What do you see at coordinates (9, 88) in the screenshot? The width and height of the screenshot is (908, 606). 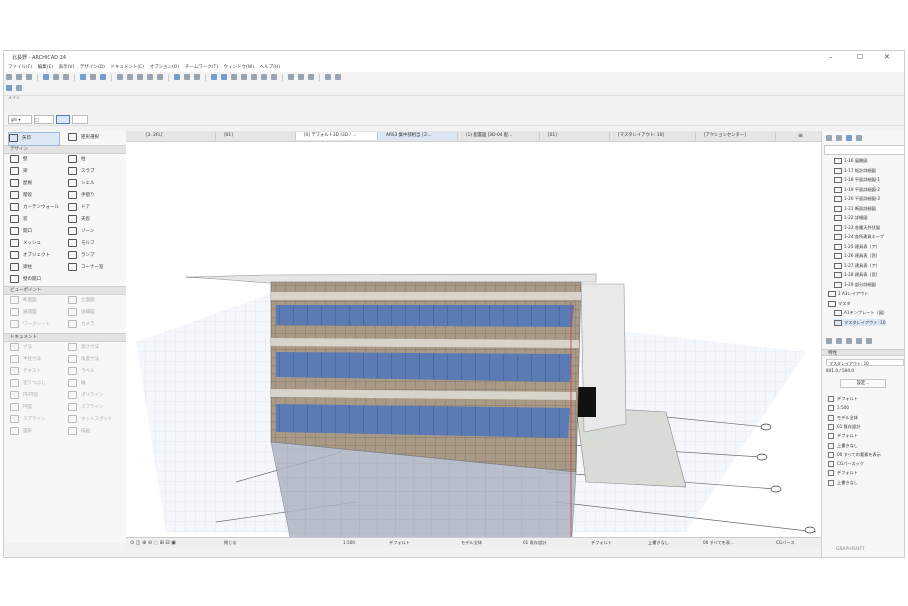 I see `layer-icon` at bounding box center [9, 88].